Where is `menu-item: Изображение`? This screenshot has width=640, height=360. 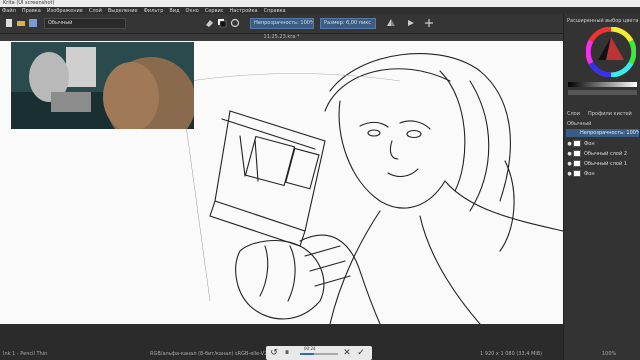
menu-item: Изображение is located at coordinates (65, 11).